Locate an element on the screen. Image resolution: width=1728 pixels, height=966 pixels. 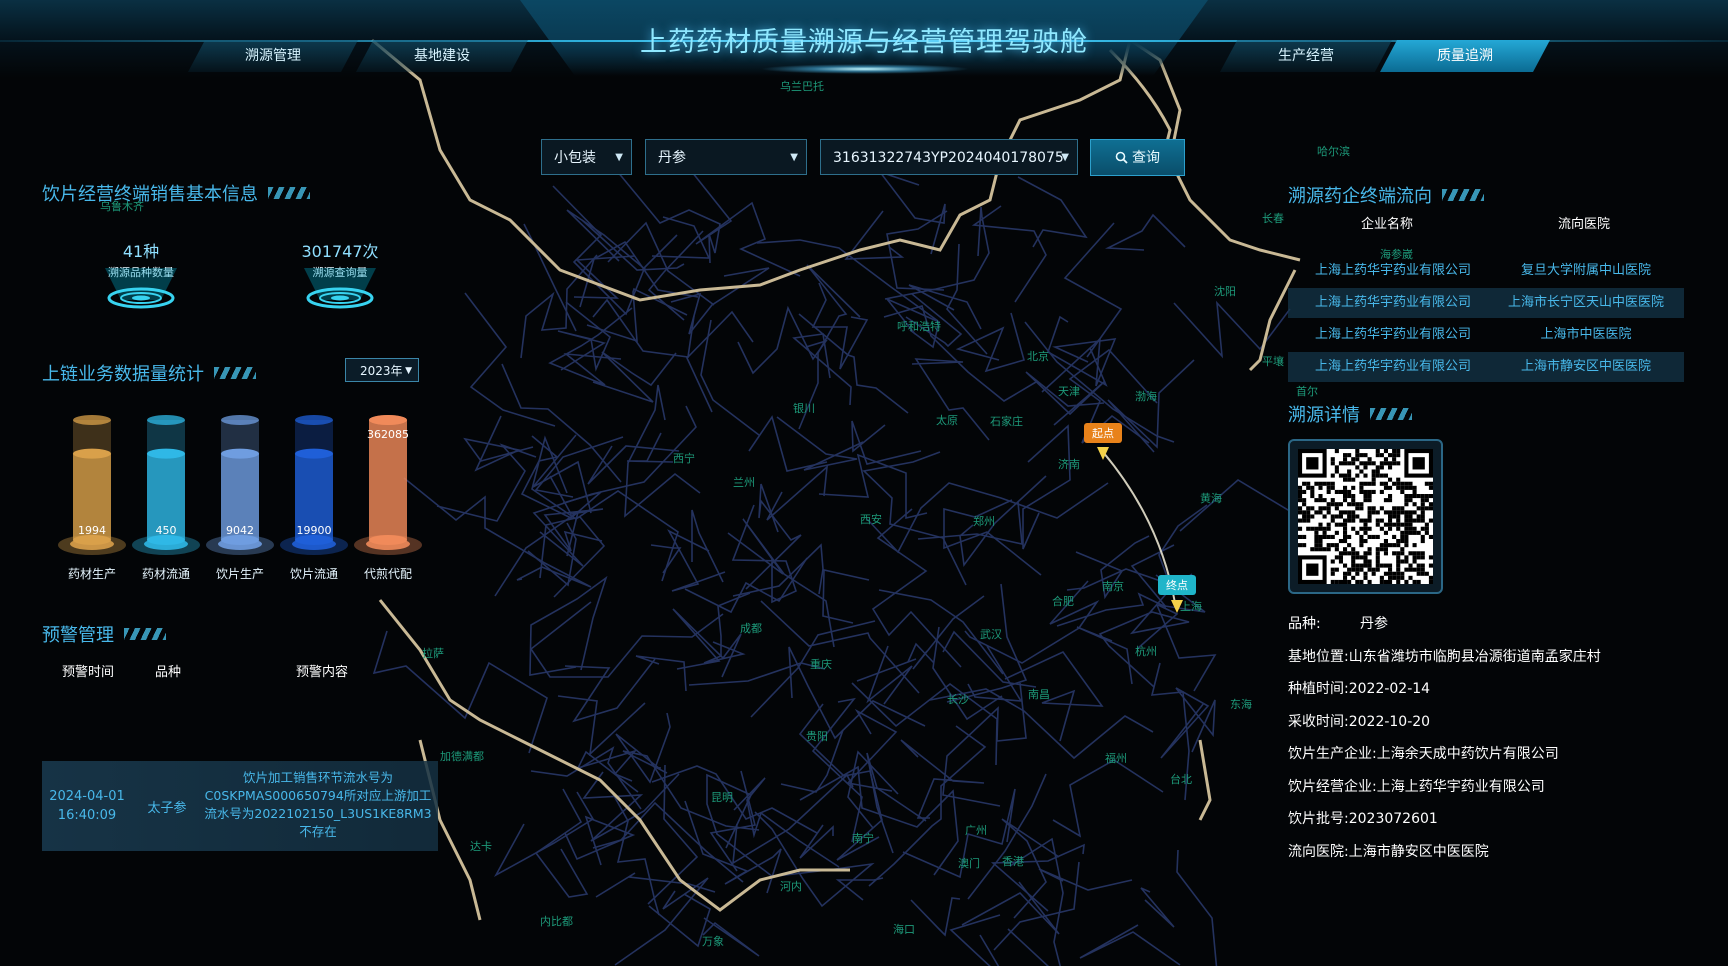
city-label: 太原 is located at coordinates (947, 420).